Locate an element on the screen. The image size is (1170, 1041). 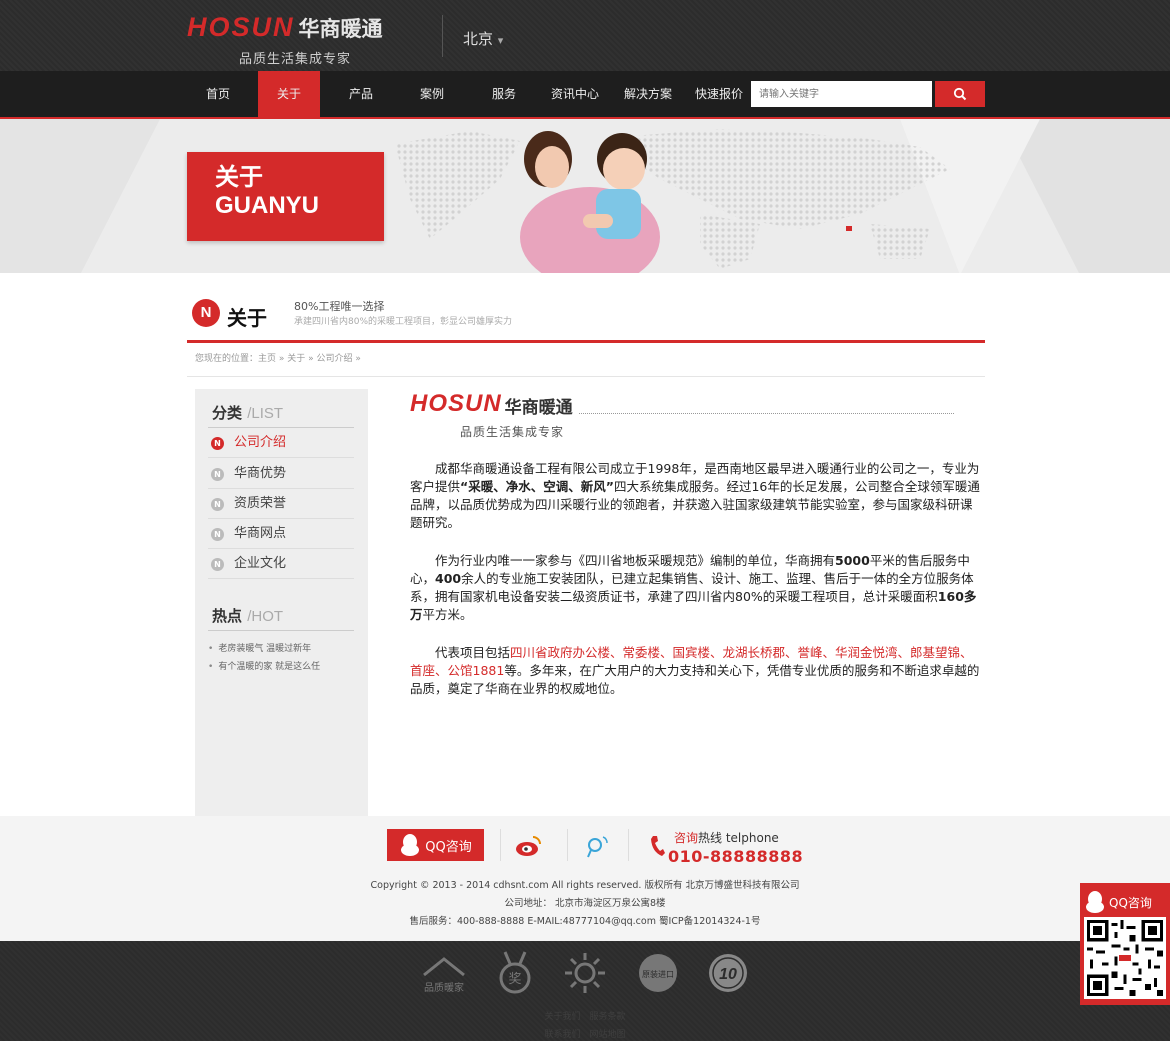
sidebar-item-label: 公司介绍 is located at coordinates (260, 442).